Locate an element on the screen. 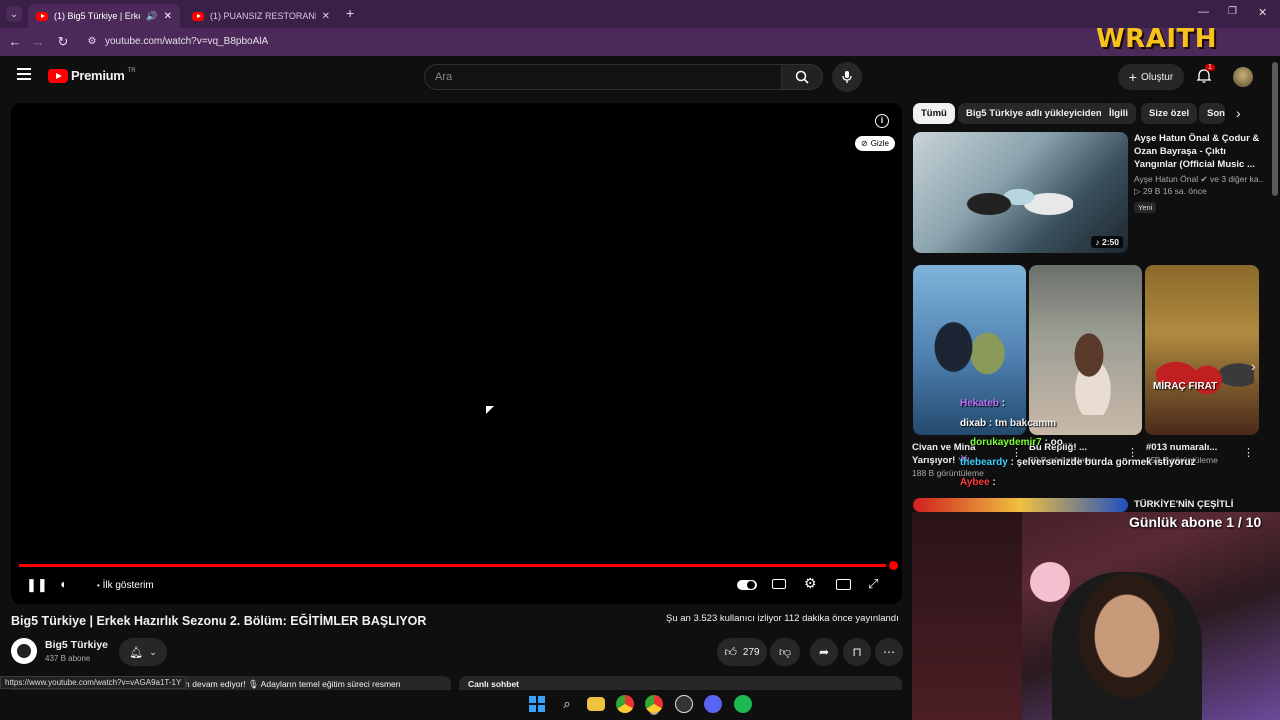  plus-icon: + is located at coordinates (1132, 77).